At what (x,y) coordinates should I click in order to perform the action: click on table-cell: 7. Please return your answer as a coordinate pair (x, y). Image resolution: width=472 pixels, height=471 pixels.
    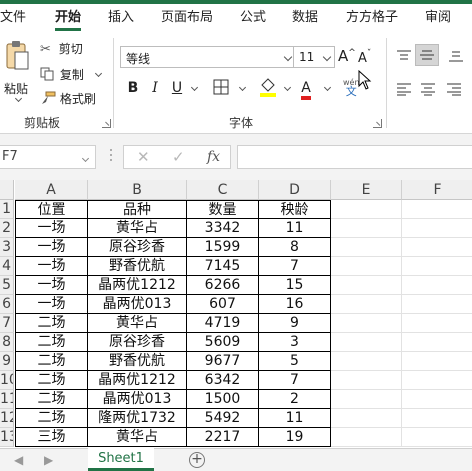
    Looking at the image, I should click on (295, 380).